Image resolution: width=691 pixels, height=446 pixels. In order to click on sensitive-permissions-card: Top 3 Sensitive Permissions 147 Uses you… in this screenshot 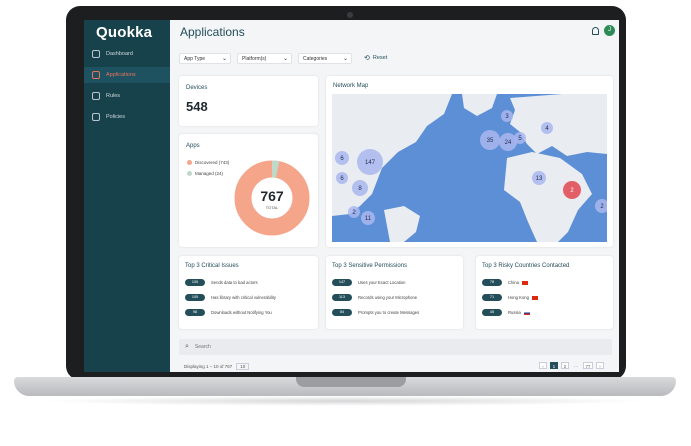, I will do `click(394, 292)`.